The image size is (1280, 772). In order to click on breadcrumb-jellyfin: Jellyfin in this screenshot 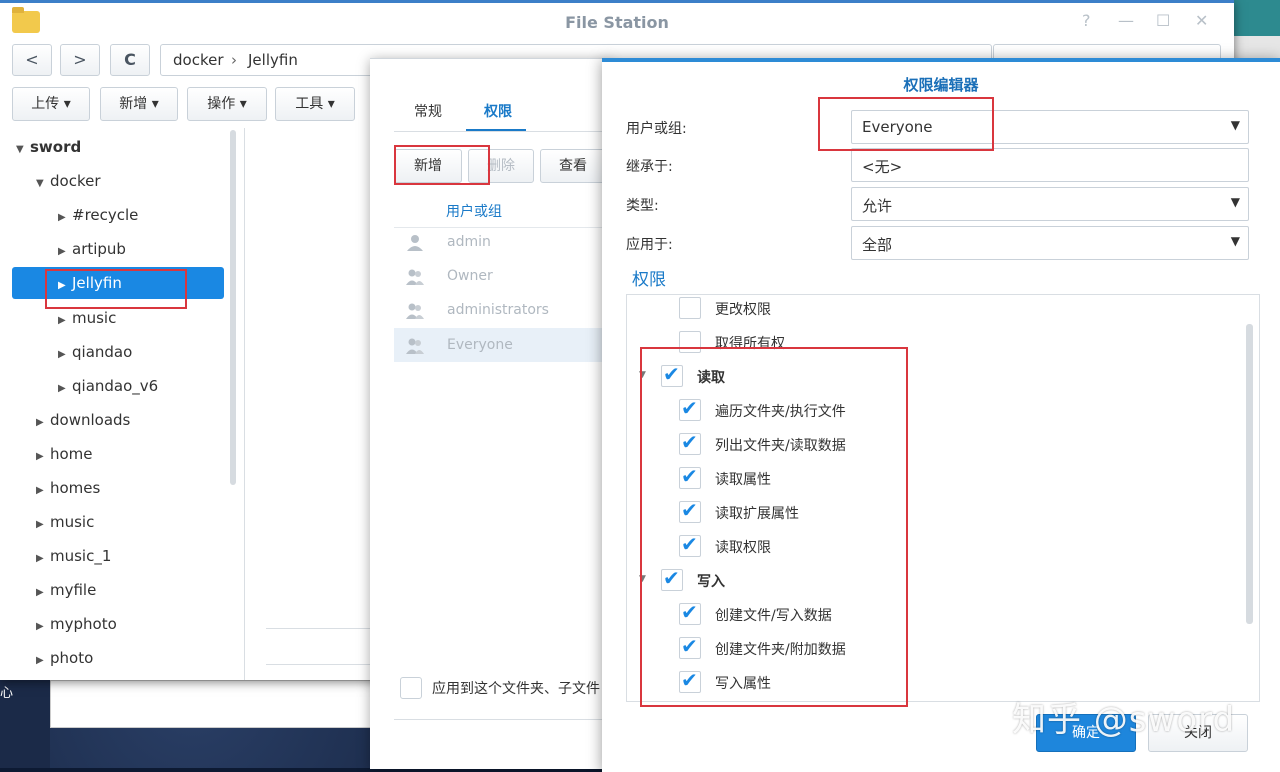, I will do `click(273, 60)`.